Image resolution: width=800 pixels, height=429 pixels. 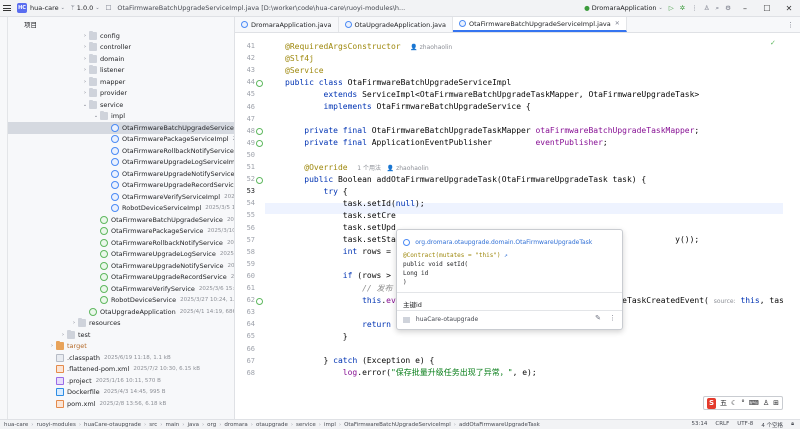 I want to click on breadcrumb-item: java, so click(x=193, y=425).